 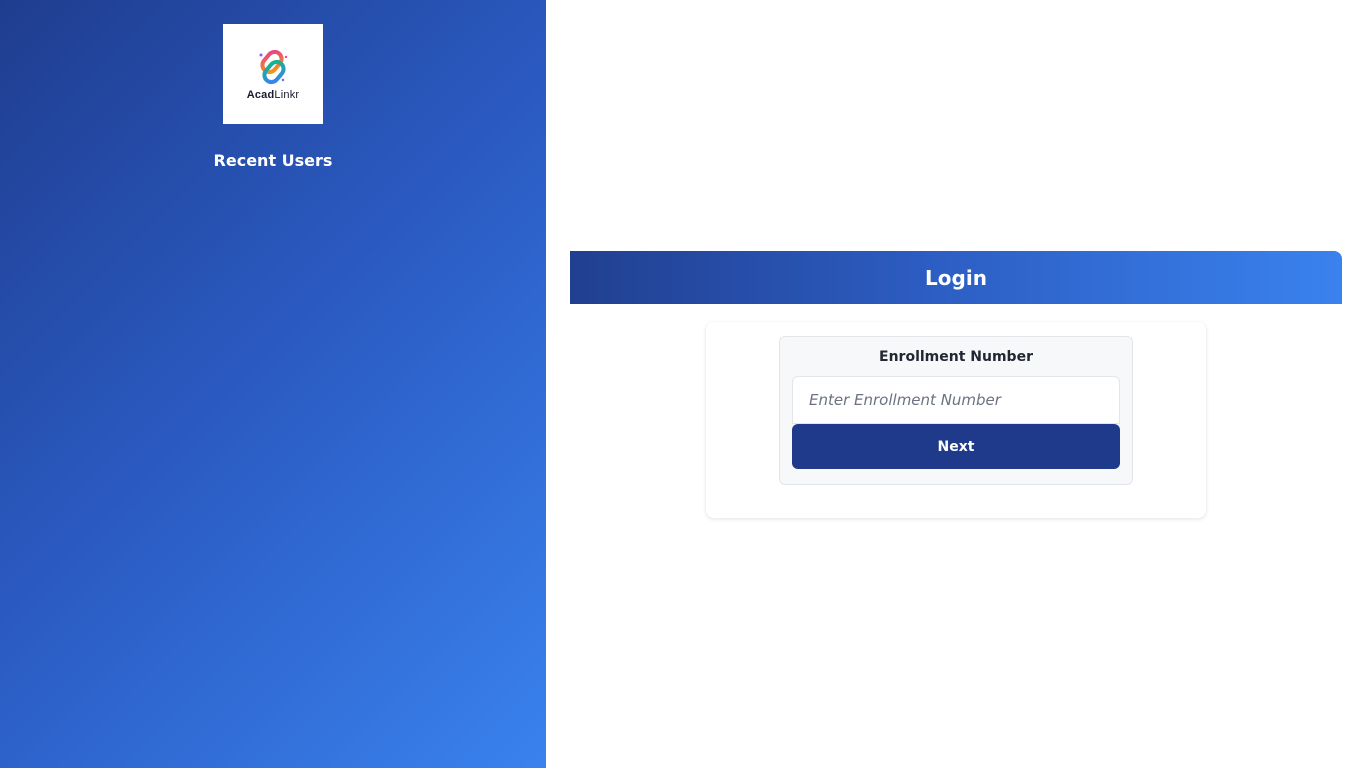 I want to click on app-logo: AcadLinkr, so click(x=273, y=74).